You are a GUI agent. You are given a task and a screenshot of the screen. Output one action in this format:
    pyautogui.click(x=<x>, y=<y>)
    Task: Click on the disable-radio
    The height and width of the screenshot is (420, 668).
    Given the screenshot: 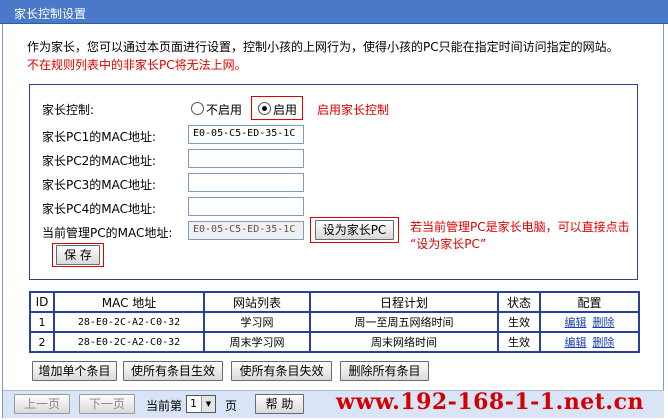 What is the action you would take?
    pyautogui.click(x=197, y=108)
    